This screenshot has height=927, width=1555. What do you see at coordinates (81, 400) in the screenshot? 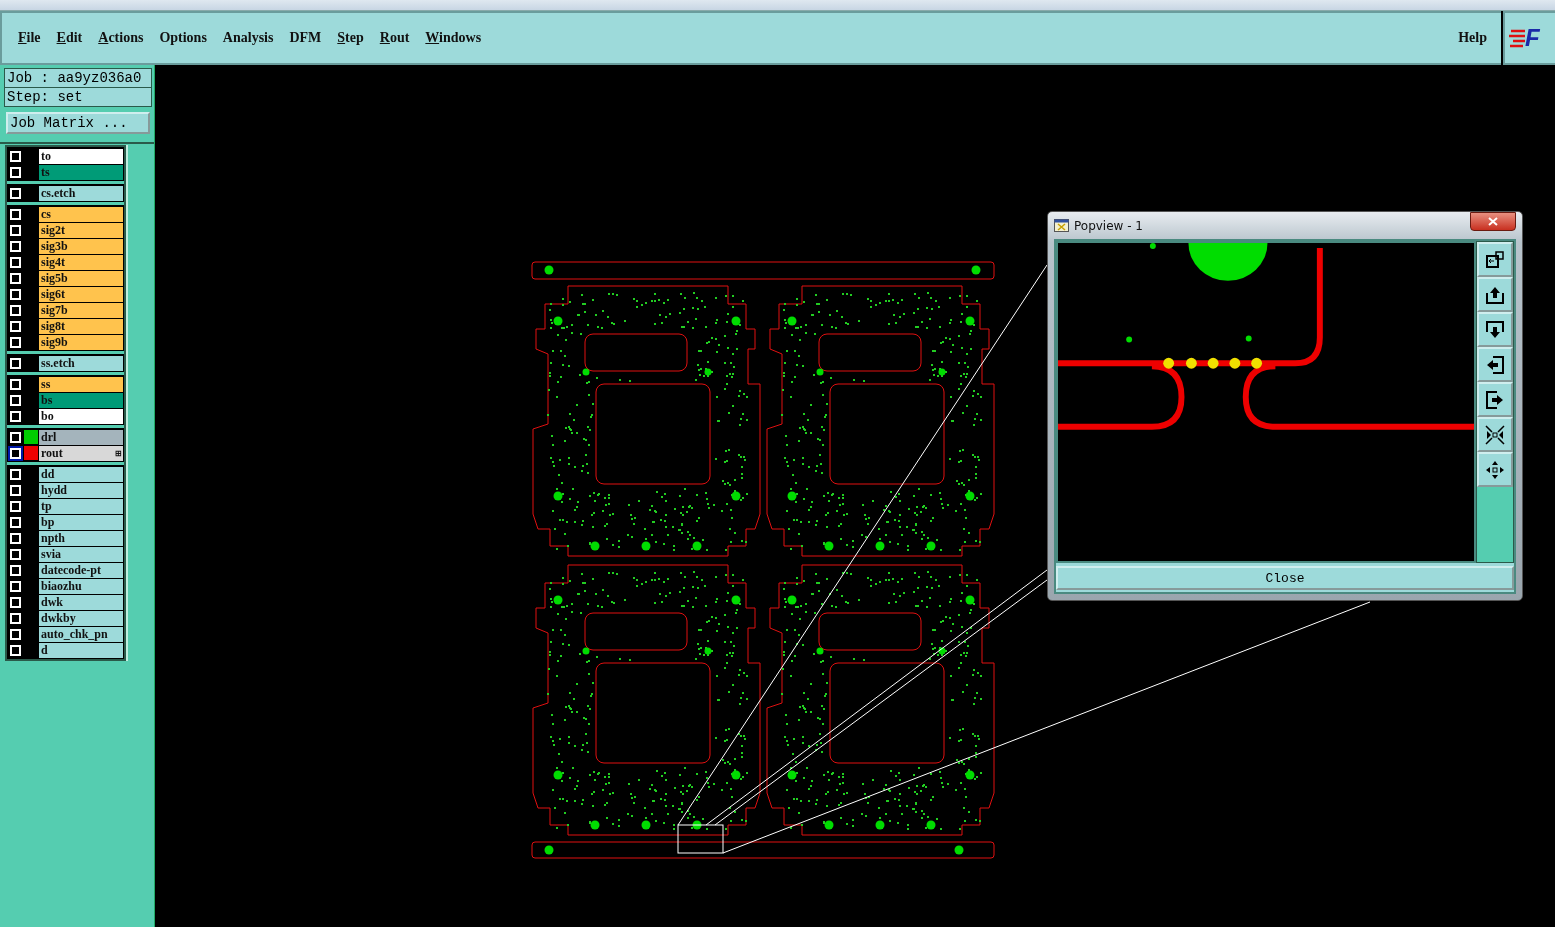
I see `layer-name: bs` at bounding box center [81, 400].